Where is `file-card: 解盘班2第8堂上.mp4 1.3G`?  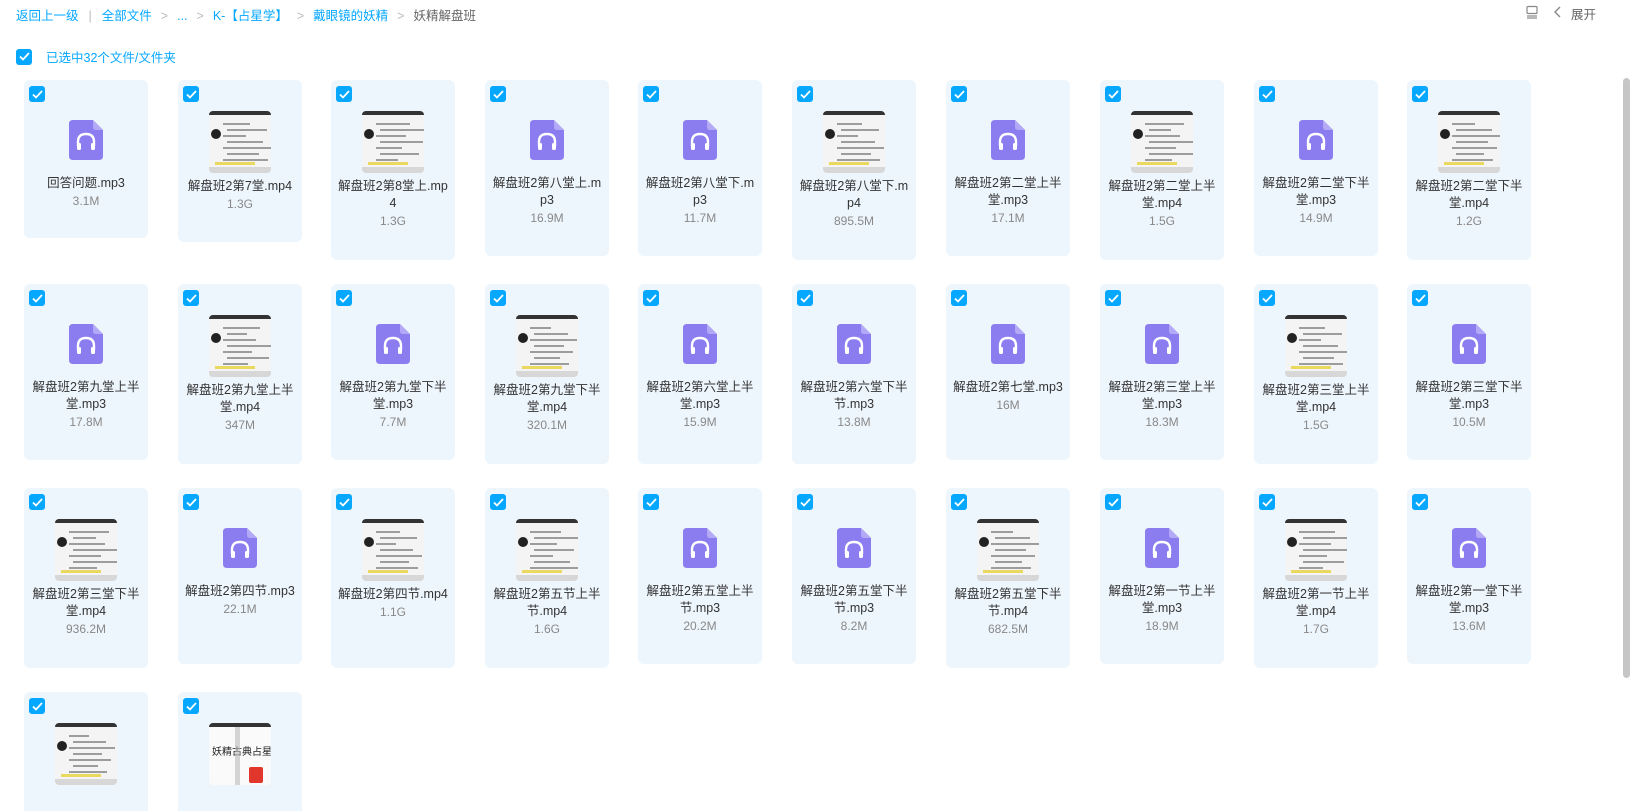
file-card: 解盘班2第8堂上.mp4 1.3G is located at coordinates (393, 170).